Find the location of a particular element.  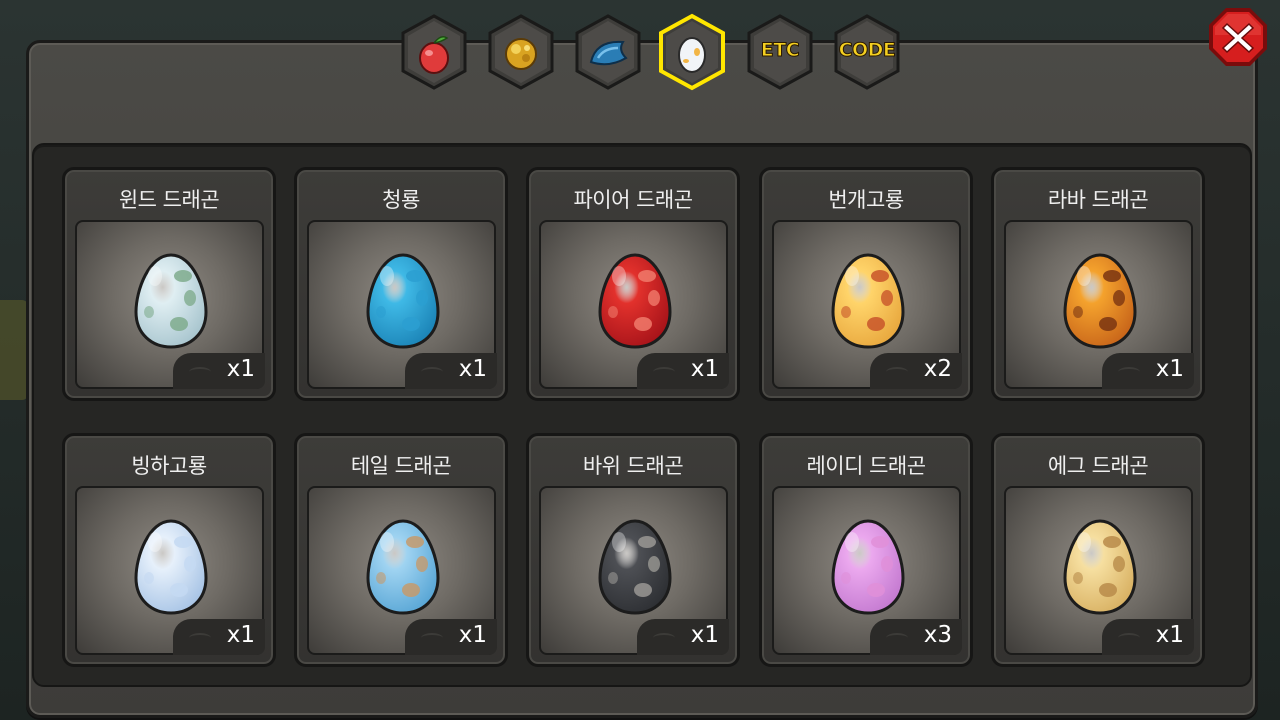

etc-tab-label: ETC is located at coordinates (780, 50).